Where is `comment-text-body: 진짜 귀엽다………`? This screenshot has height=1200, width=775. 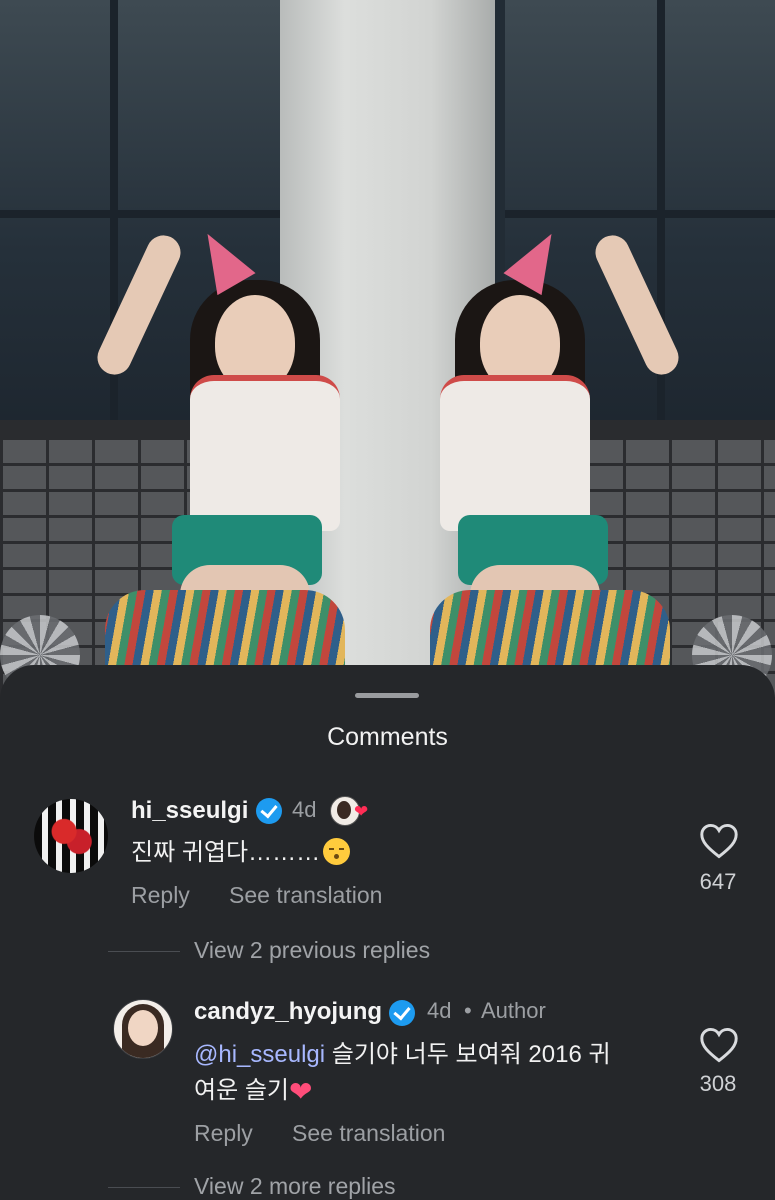 comment-text-body: 진짜 귀엽다……… is located at coordinates (226, 852).